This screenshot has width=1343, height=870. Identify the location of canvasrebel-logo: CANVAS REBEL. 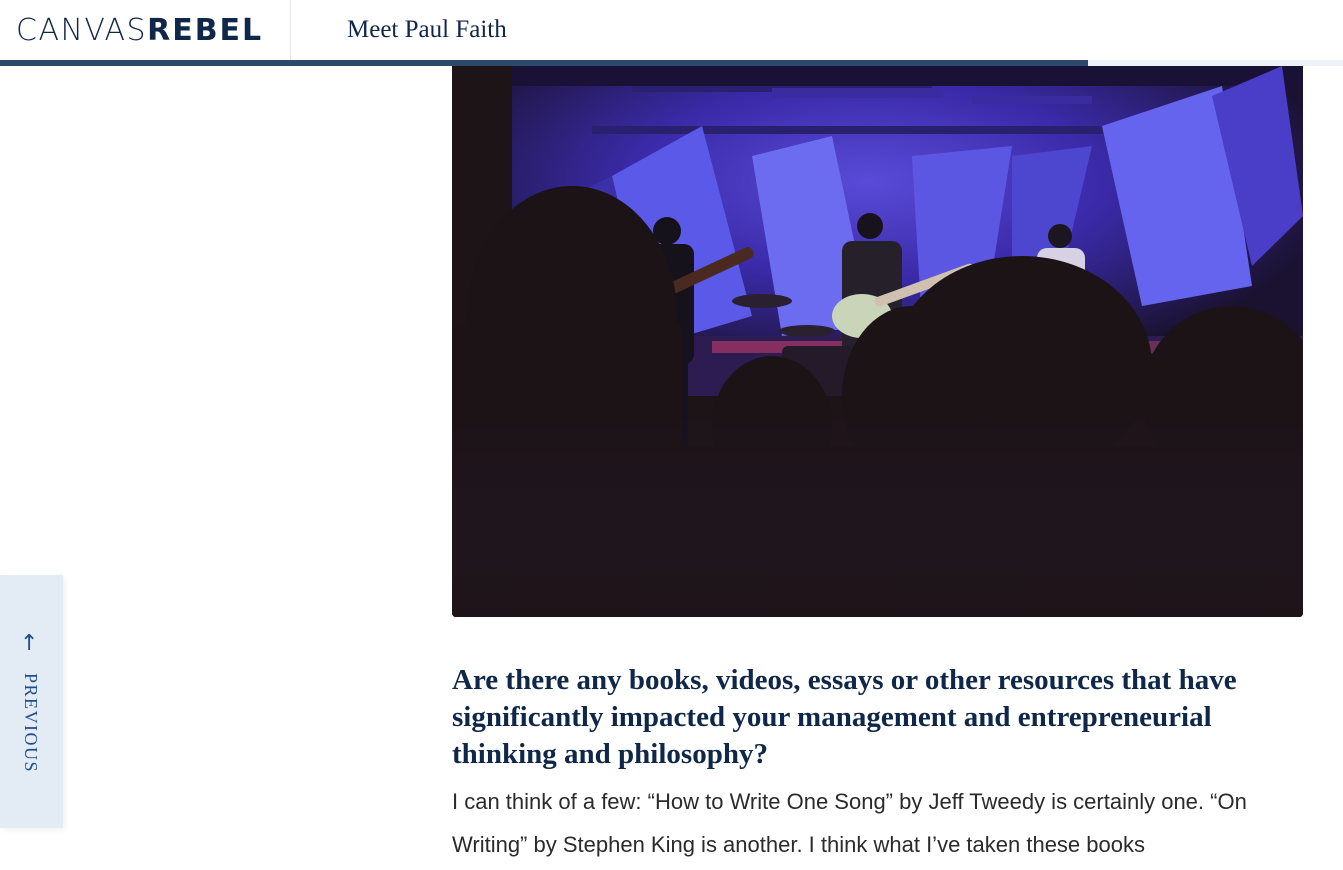
(145, 30).